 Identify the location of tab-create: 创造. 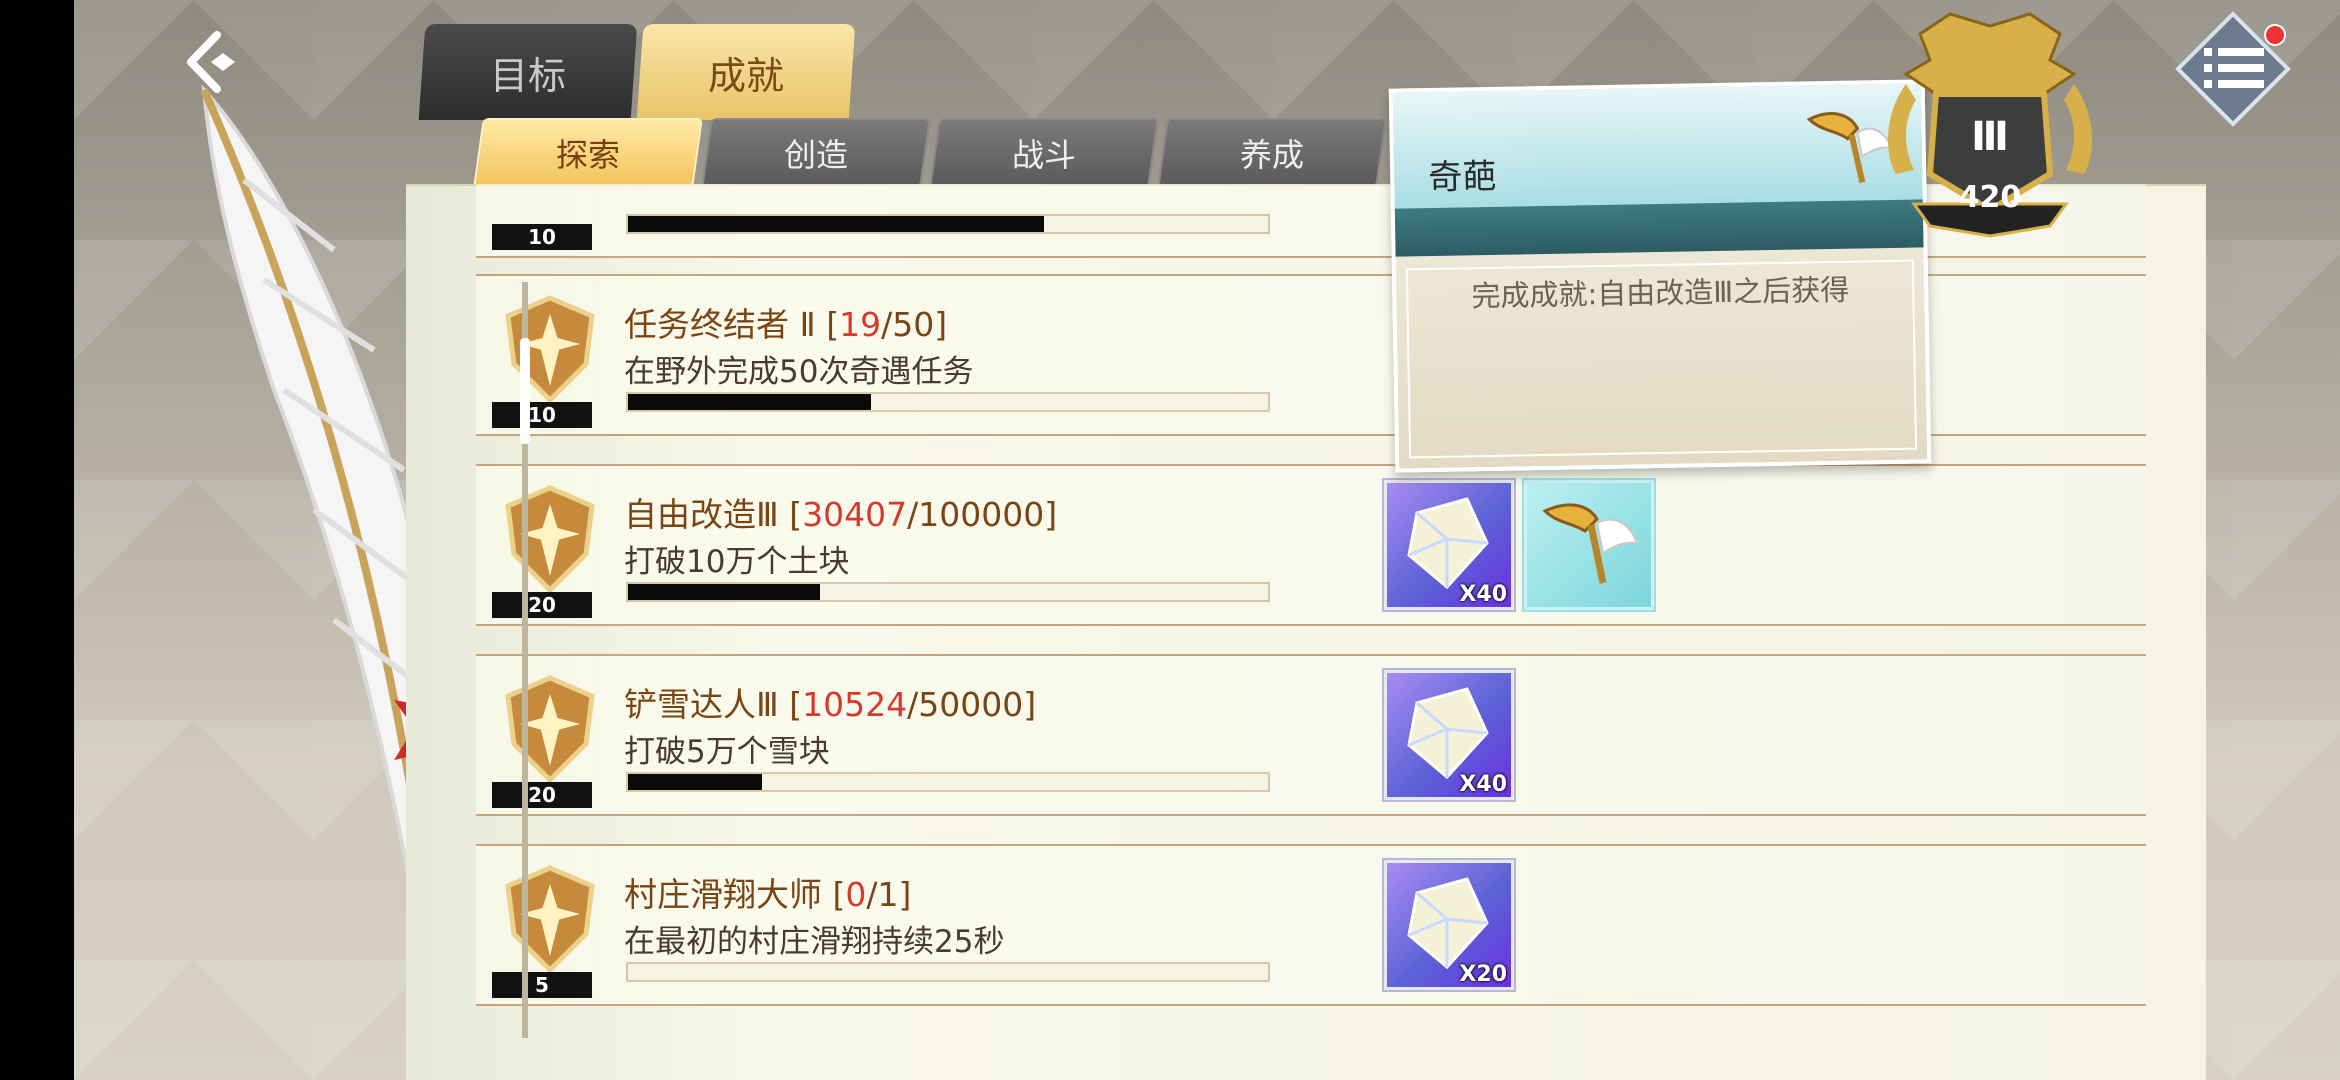
(816, 153).